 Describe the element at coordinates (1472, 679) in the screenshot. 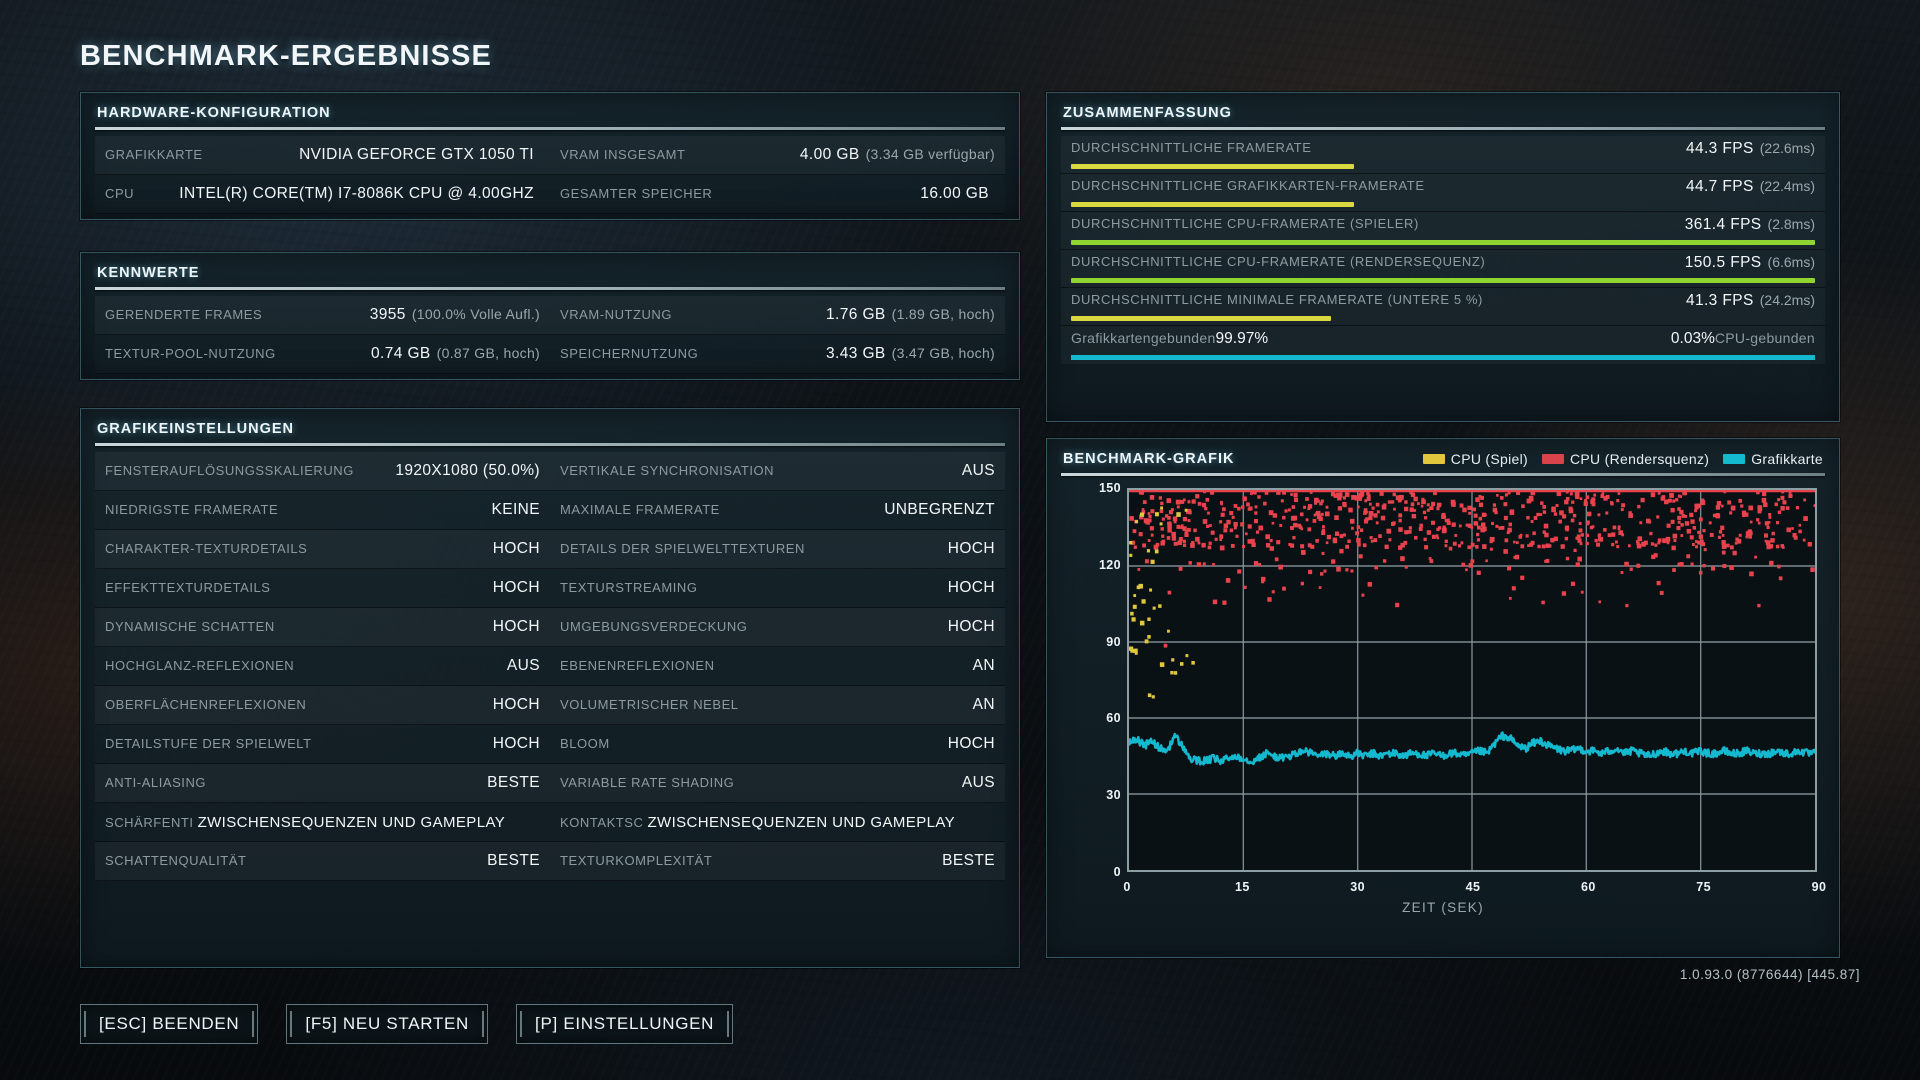

I see `chart-svg` at that location.